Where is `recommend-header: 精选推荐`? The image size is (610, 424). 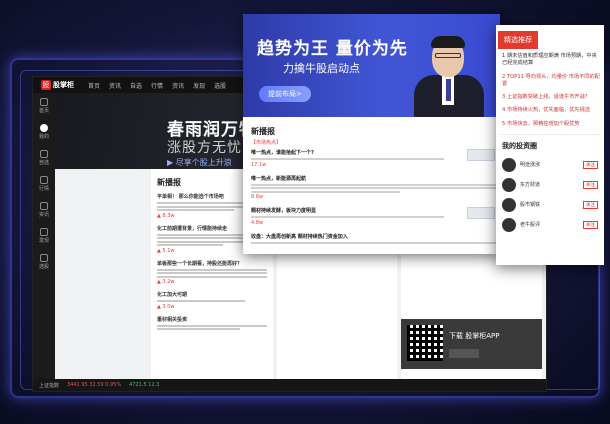 recommend-header: 精选推荐 is located at coordinates (518, 40).